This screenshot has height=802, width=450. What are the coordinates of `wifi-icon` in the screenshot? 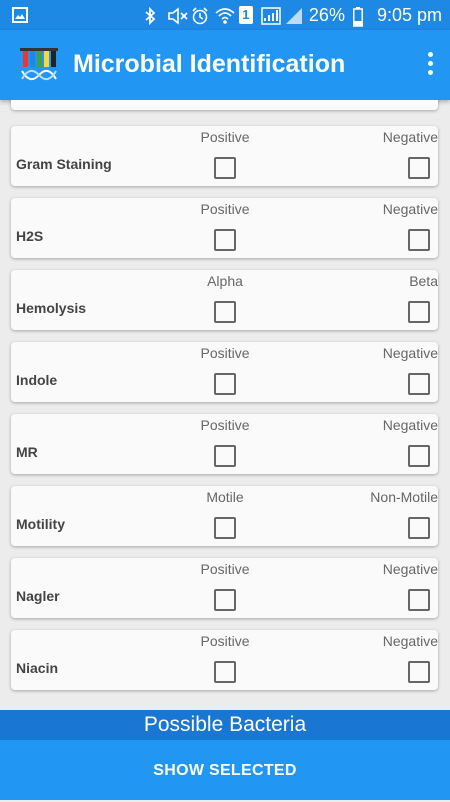 It's located at (225, 15).